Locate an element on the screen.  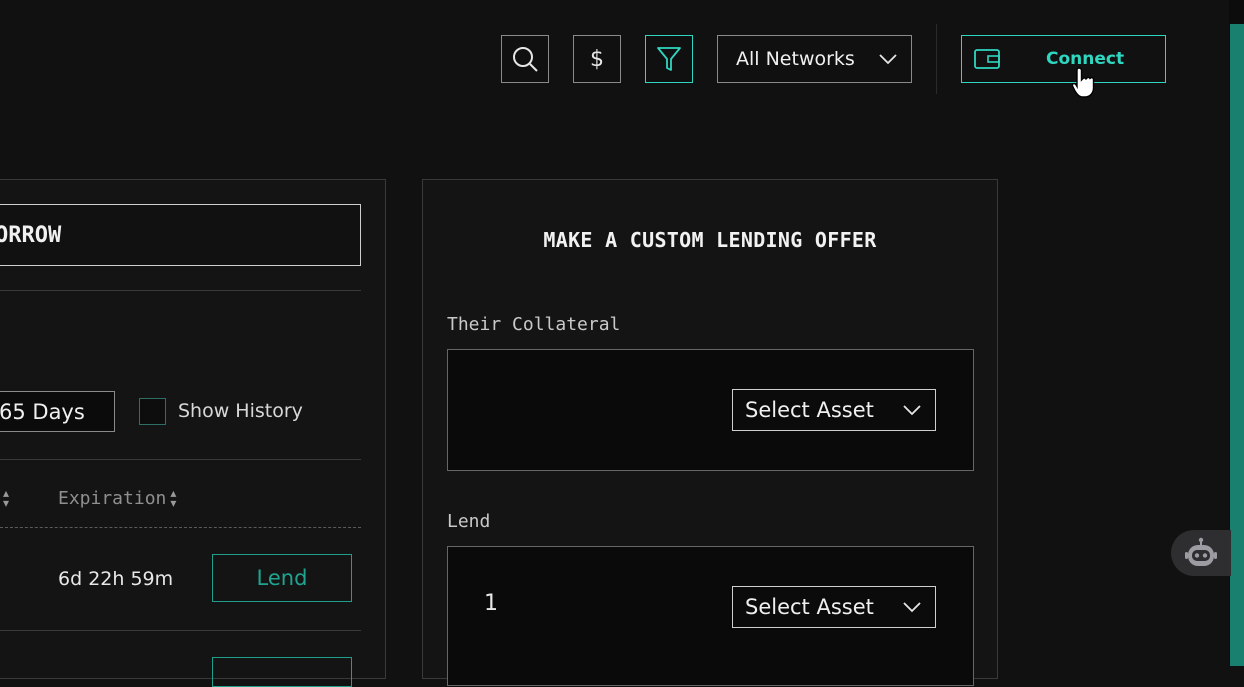
filter-icon is located at coordinates (669, 59).